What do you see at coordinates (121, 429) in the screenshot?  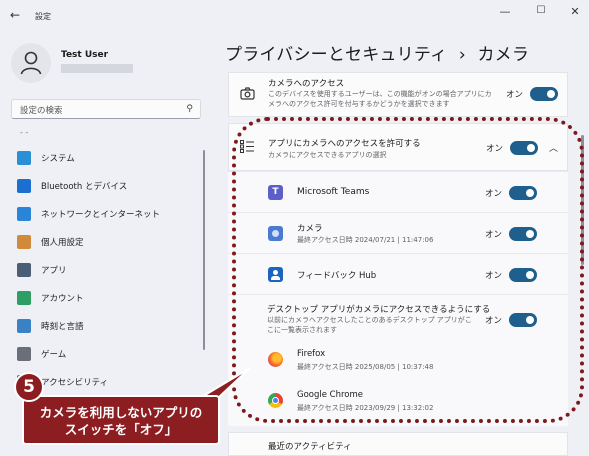 I see `annotation-line2: スイッチを「オフ」` at bounding box center [121, 429].